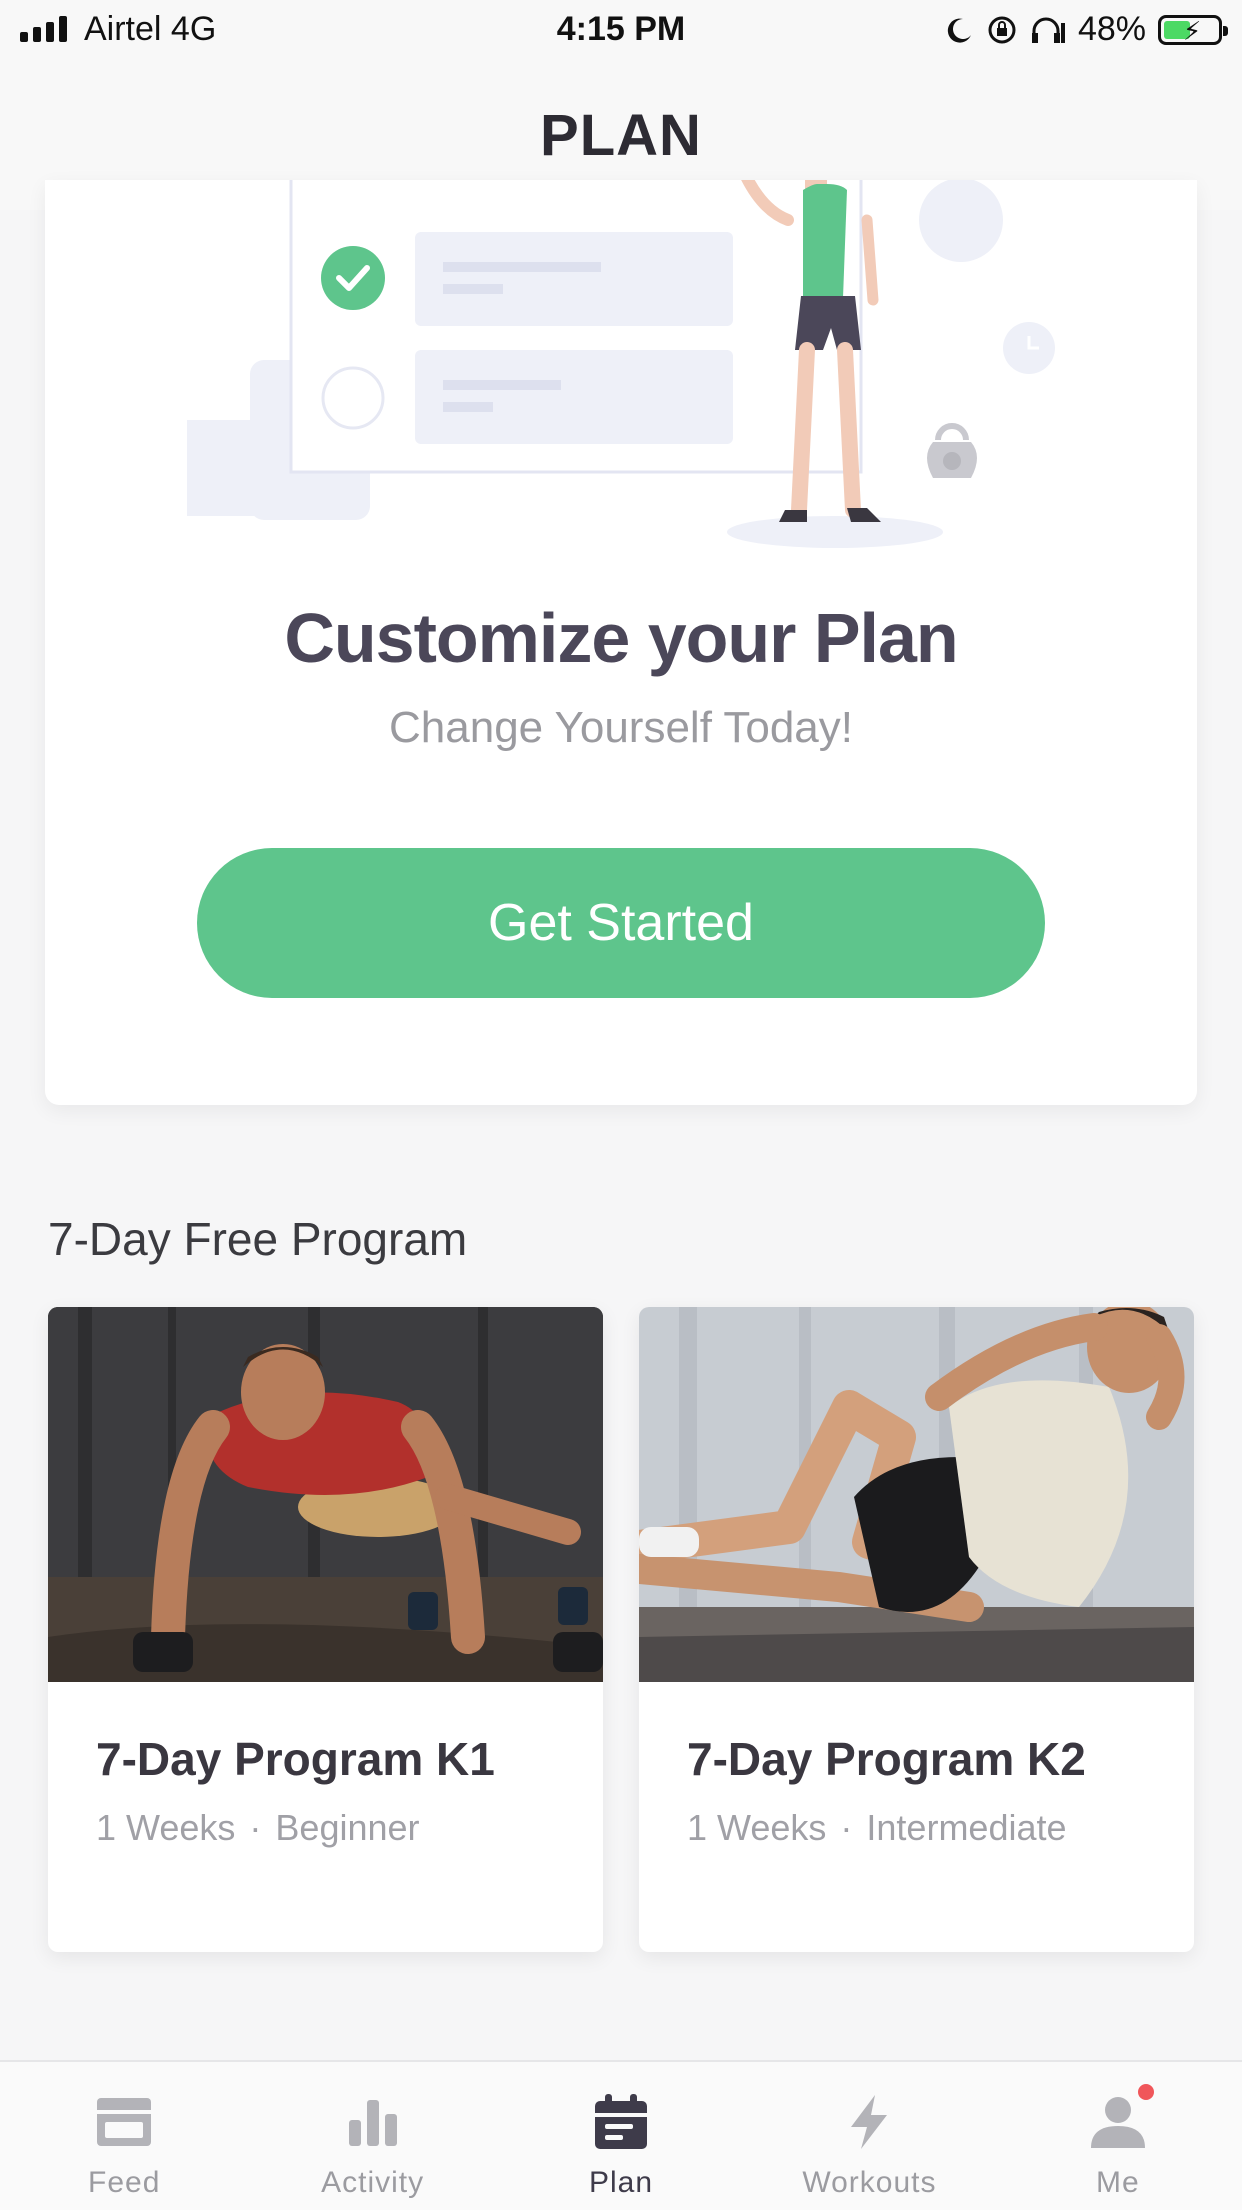  I want to click on battery-icon: ⚡, so click(1193, 30).